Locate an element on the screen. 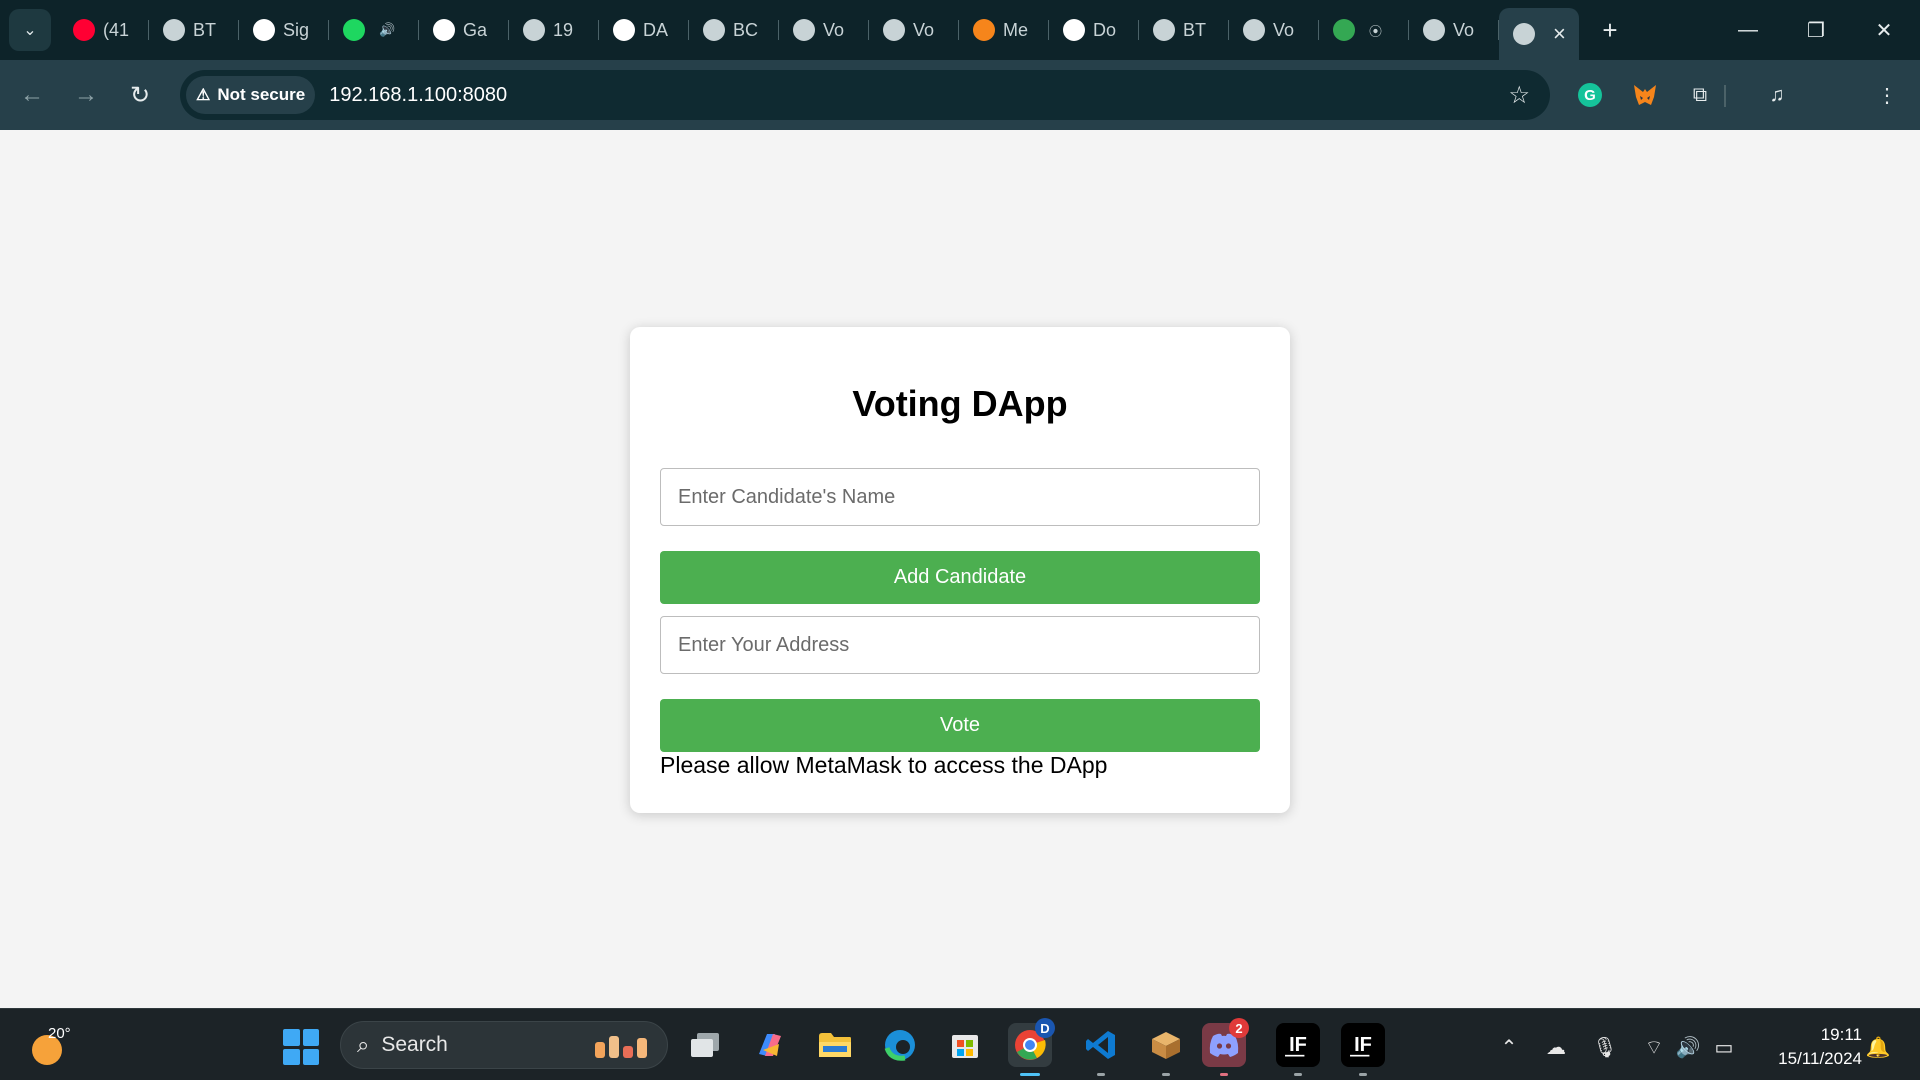 The height and width of the screenshot is (1080, 1920). close-icon: ✕ is located at coordinates (1884, 30).